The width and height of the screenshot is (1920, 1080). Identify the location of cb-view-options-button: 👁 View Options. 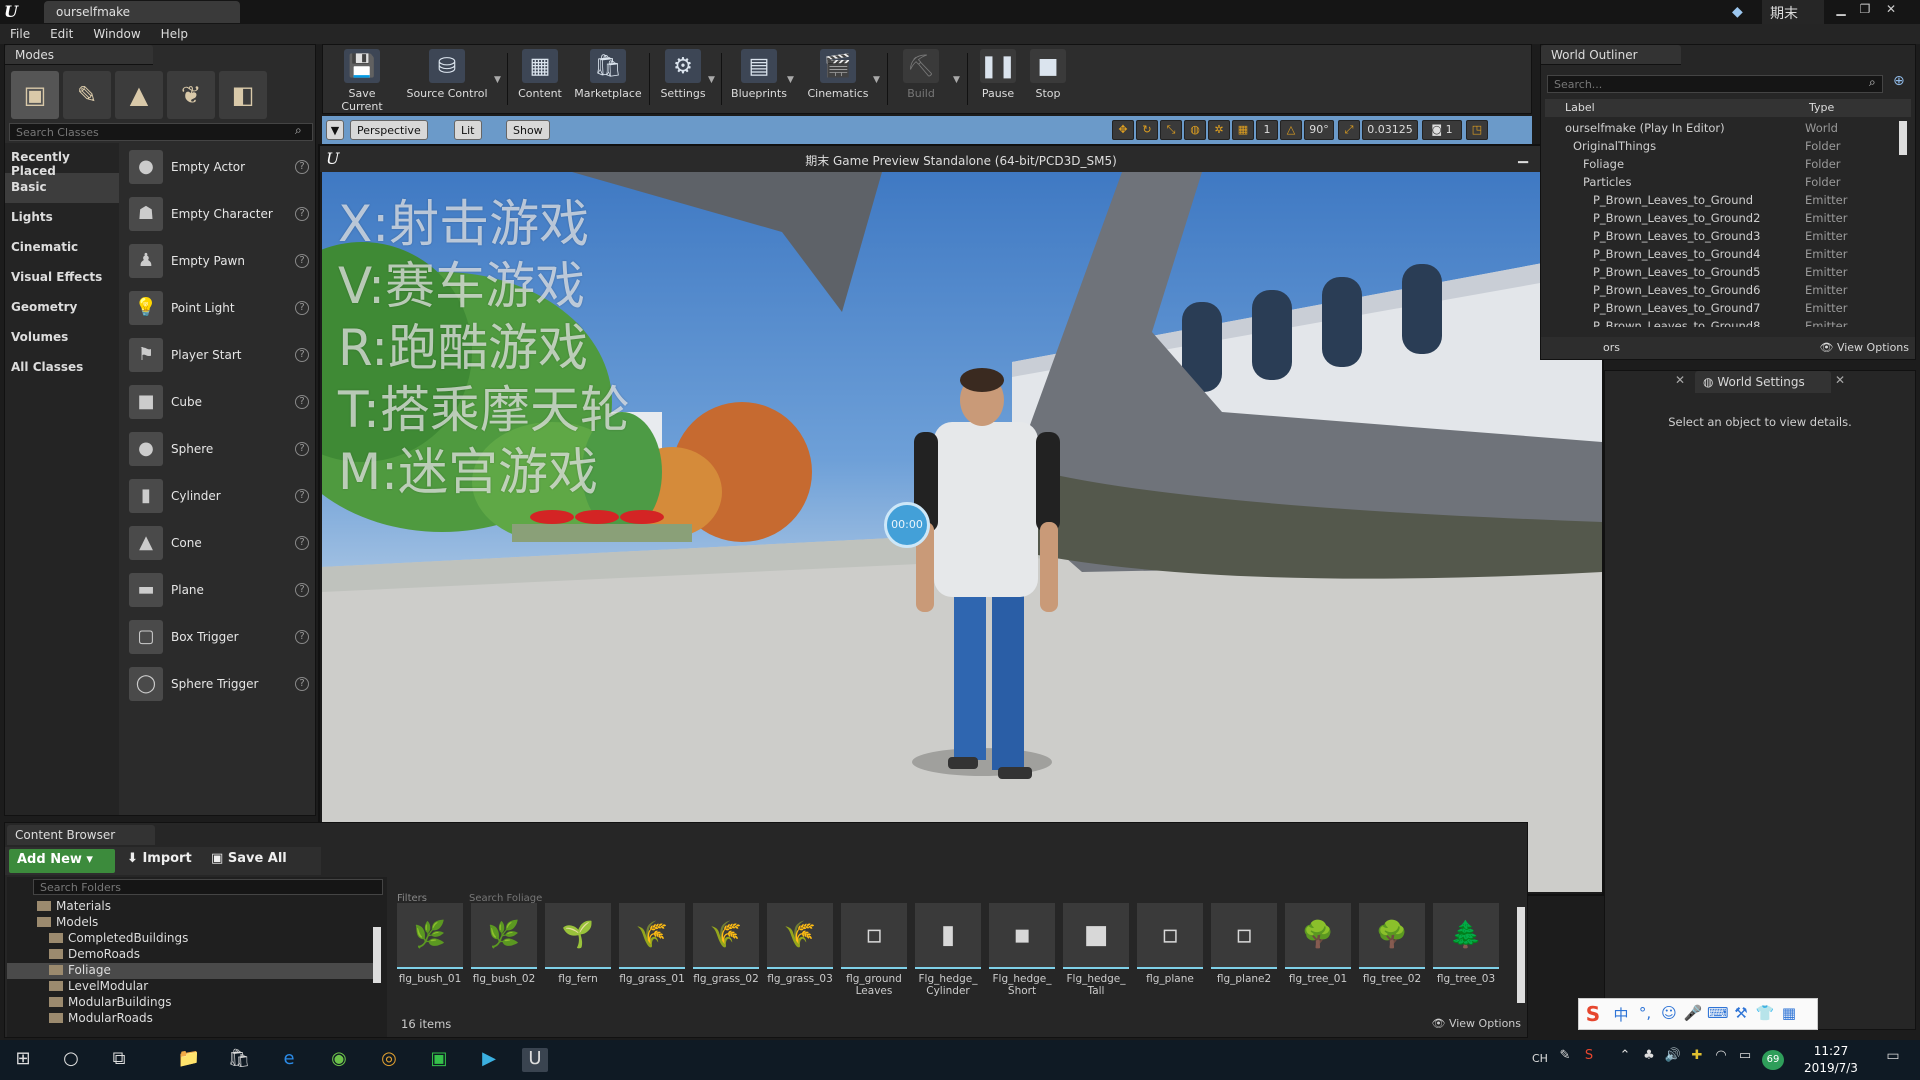
(1476, 1023).